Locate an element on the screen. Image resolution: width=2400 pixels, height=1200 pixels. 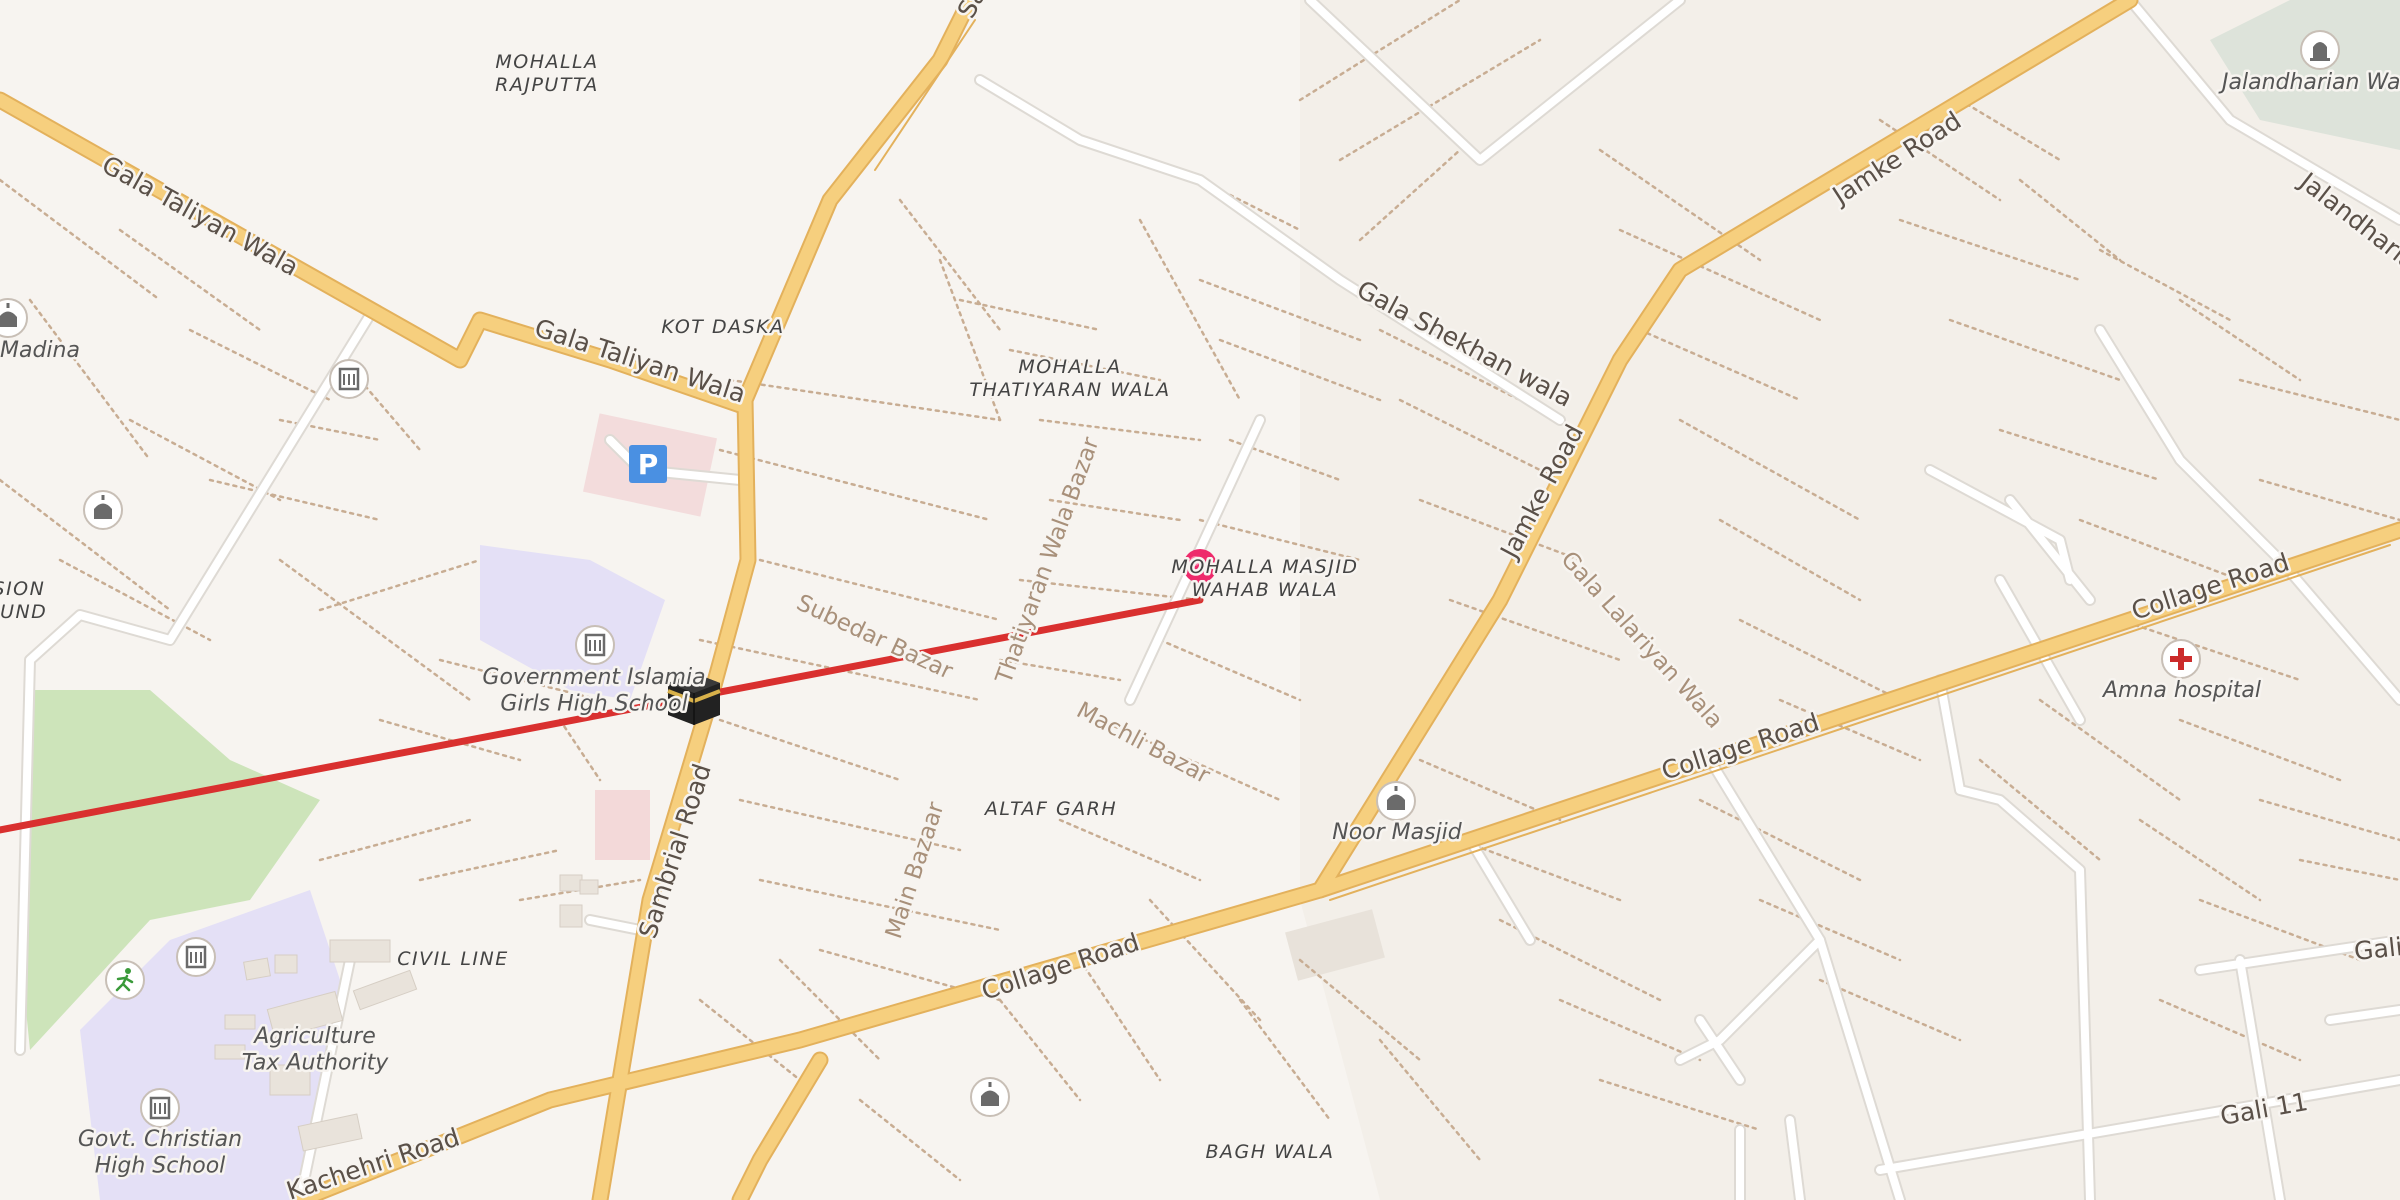
parking-letter: P is located at coordinates (648, 464).